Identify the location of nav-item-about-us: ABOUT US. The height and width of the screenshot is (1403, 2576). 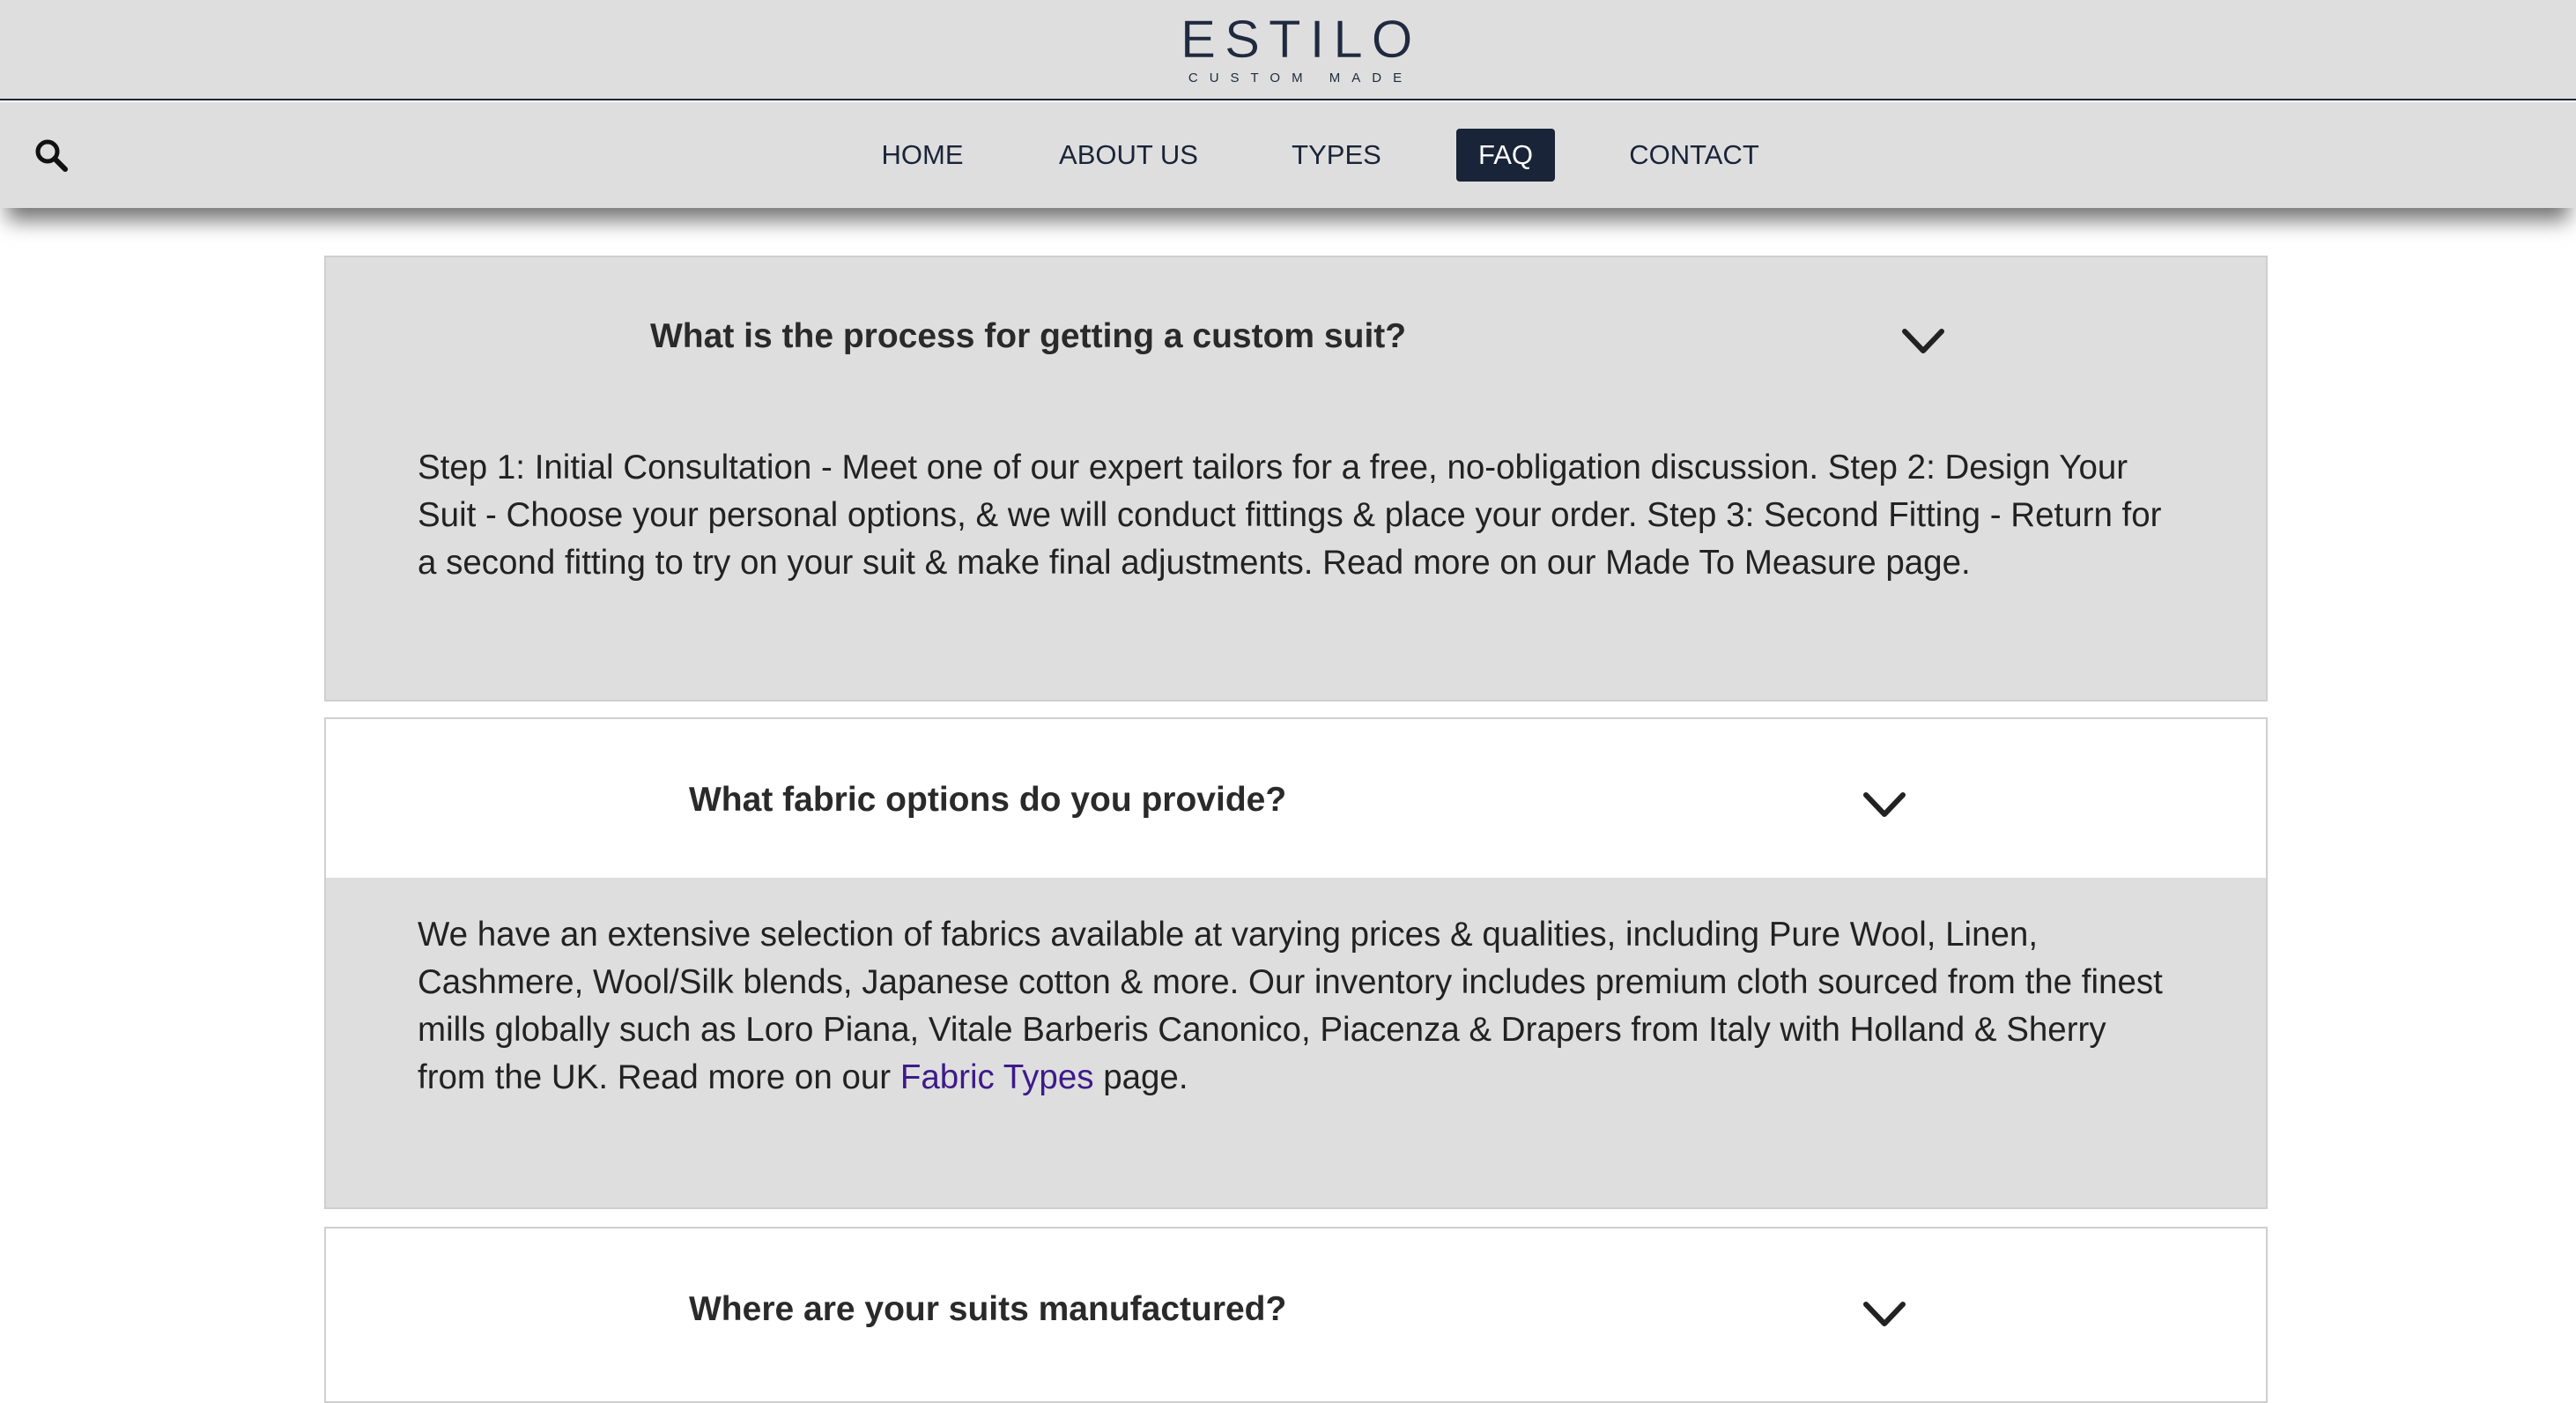
(1128, 155).